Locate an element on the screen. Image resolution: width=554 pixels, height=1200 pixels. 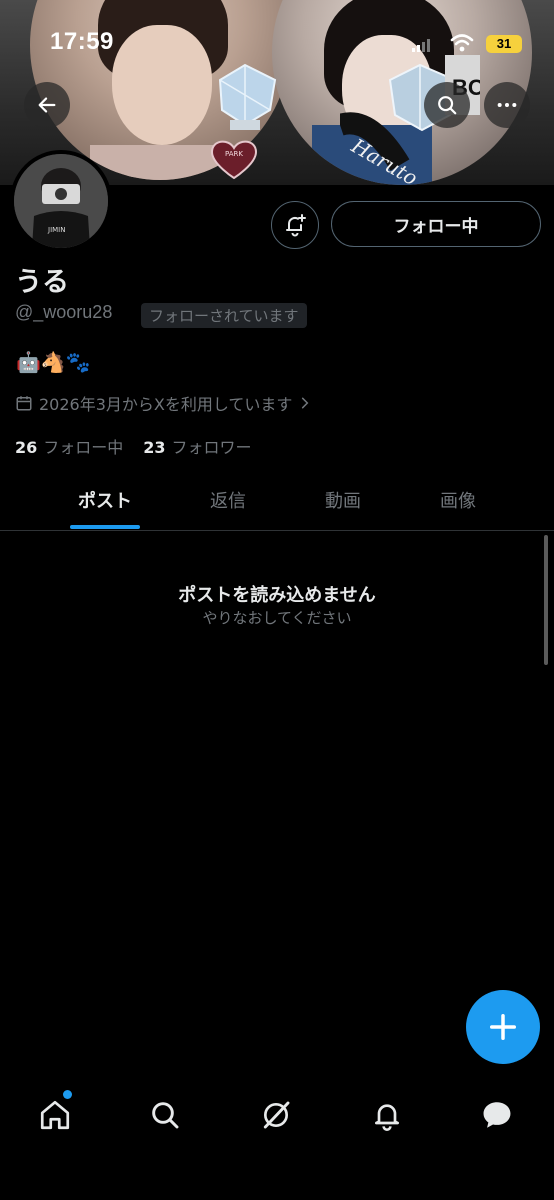
joined-date-text: 2026年3月からXを利用しています is located at coordinates (166, 404).